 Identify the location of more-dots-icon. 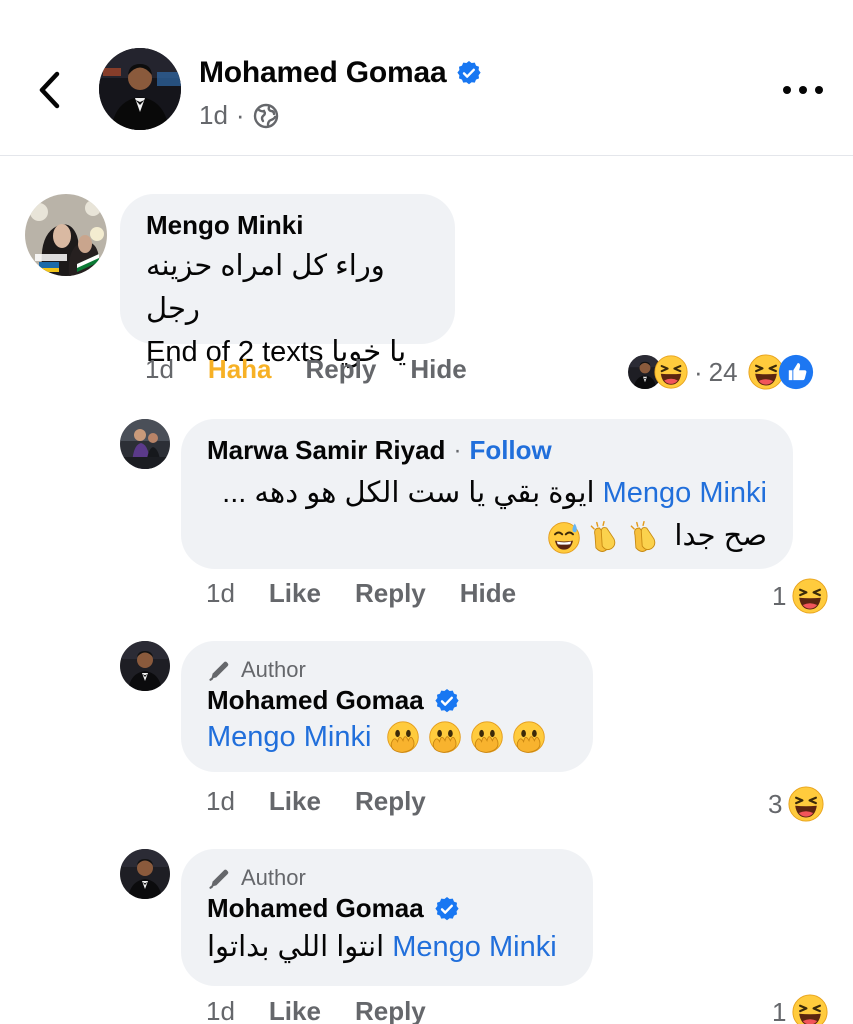
(787, 90).